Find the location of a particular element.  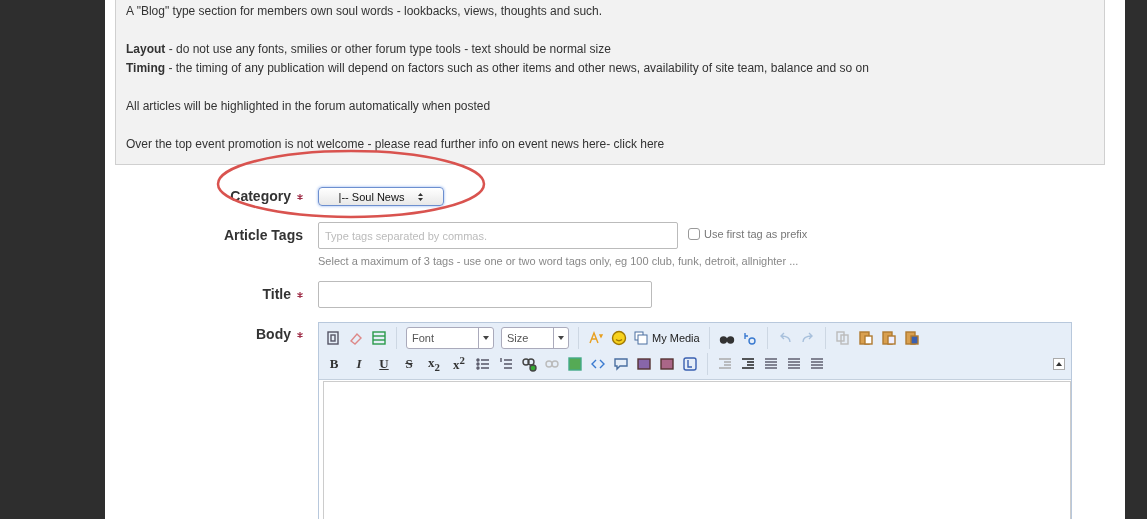

size-select: Size is located at coordinates (535, 338).